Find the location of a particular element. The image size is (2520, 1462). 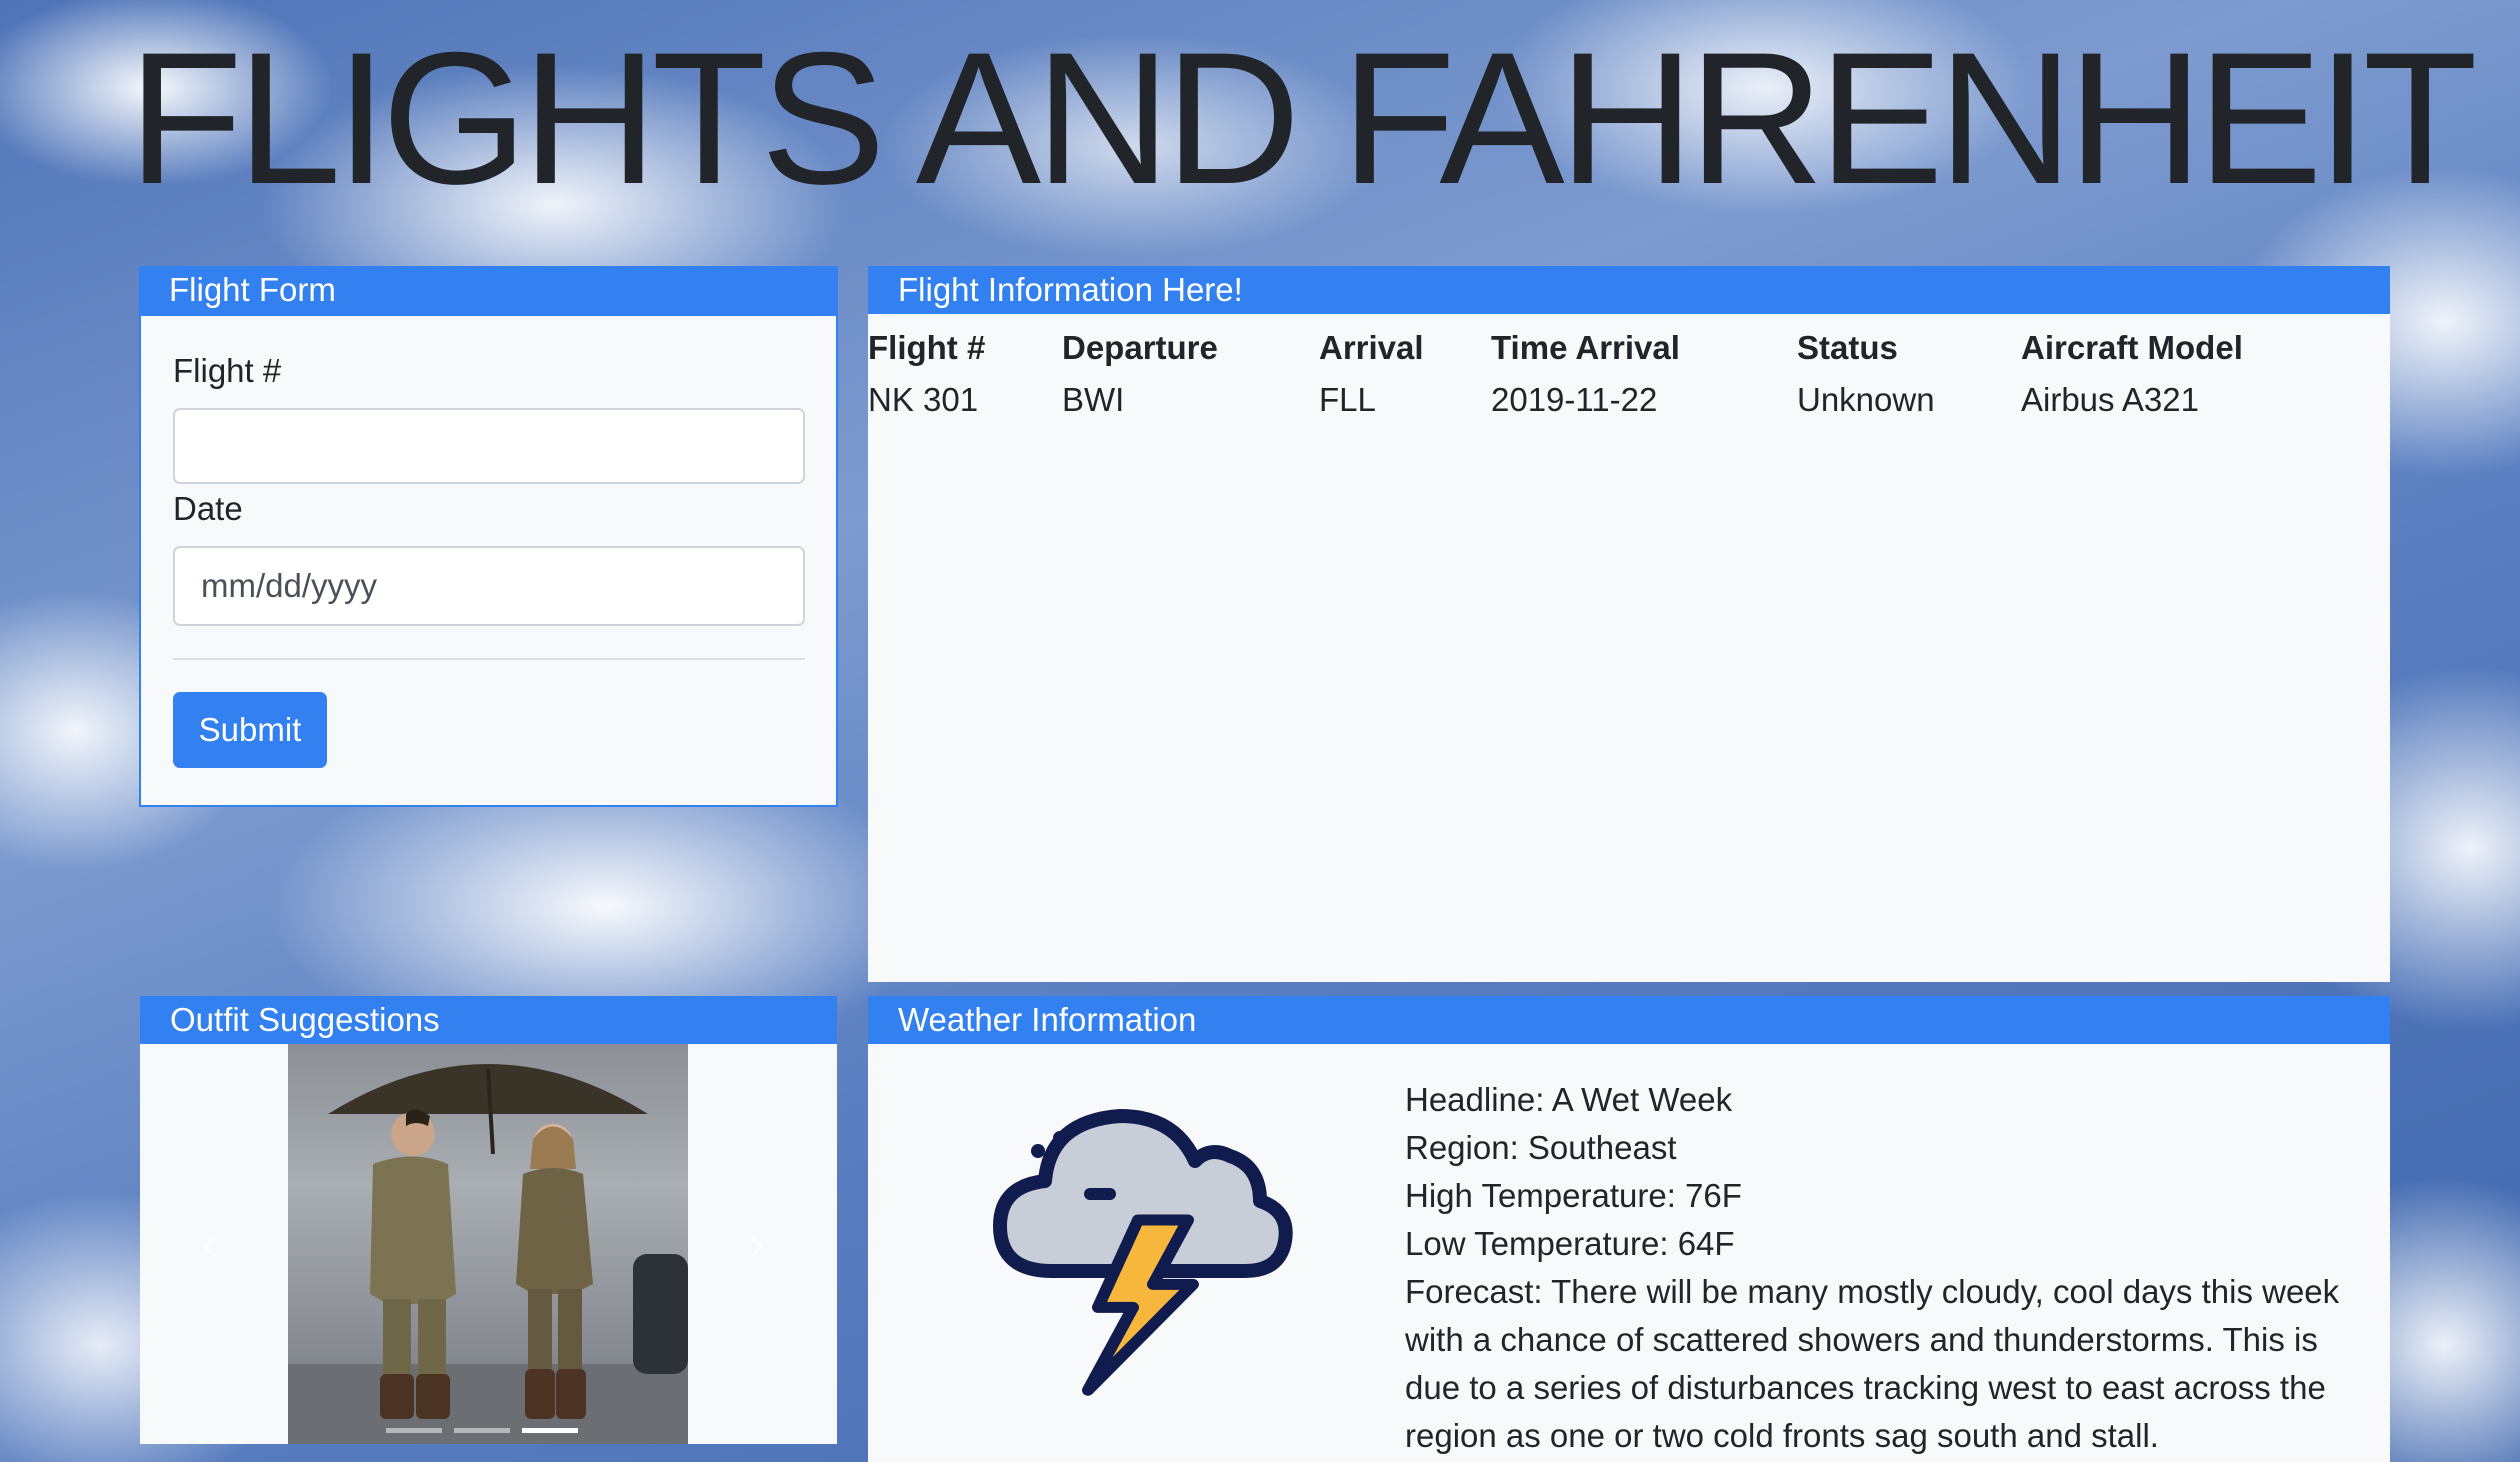

carousel-prev-icon: ‹ is located at coordinates (210, 1243).